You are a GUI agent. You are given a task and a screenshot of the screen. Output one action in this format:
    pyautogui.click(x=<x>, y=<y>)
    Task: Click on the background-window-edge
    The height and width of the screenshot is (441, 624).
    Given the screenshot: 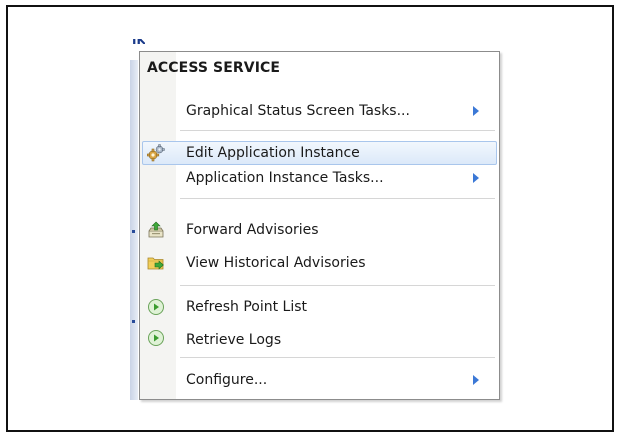 What is the action you would take?
    pyautogui.click(x=134, y=230)
    